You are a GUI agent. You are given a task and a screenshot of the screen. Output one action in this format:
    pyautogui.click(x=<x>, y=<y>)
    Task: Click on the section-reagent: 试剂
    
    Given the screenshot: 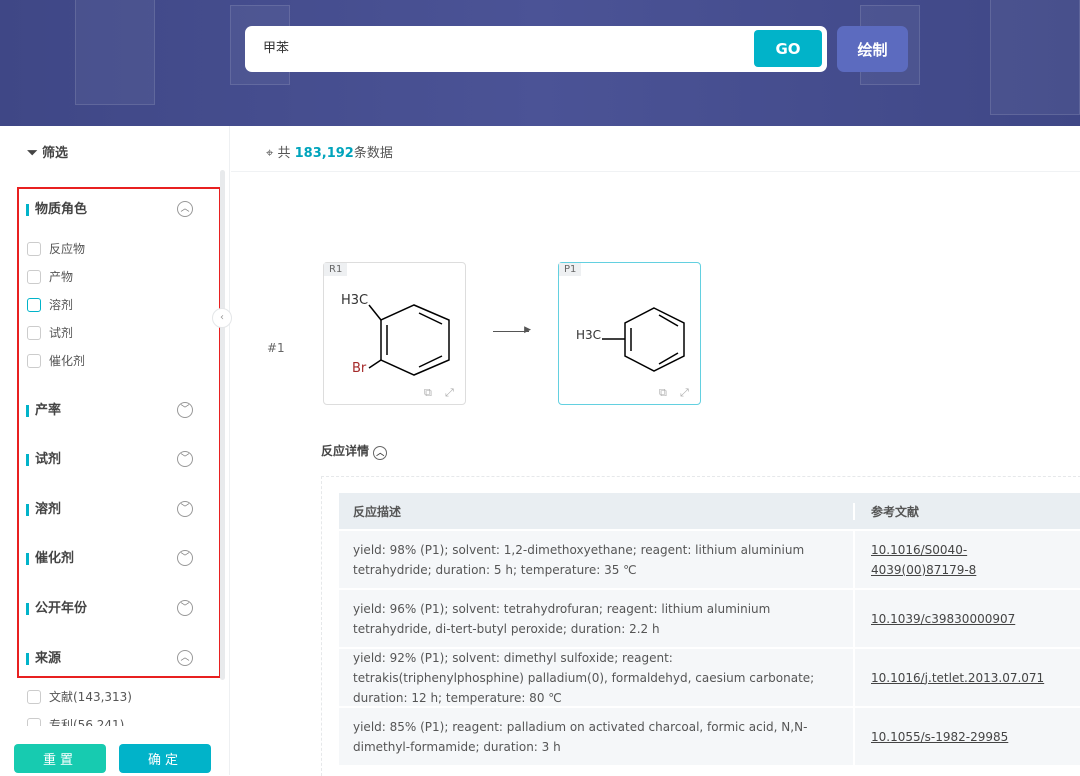 What is the action you would take?
    pyautogui.click(x=43, y=459)
    